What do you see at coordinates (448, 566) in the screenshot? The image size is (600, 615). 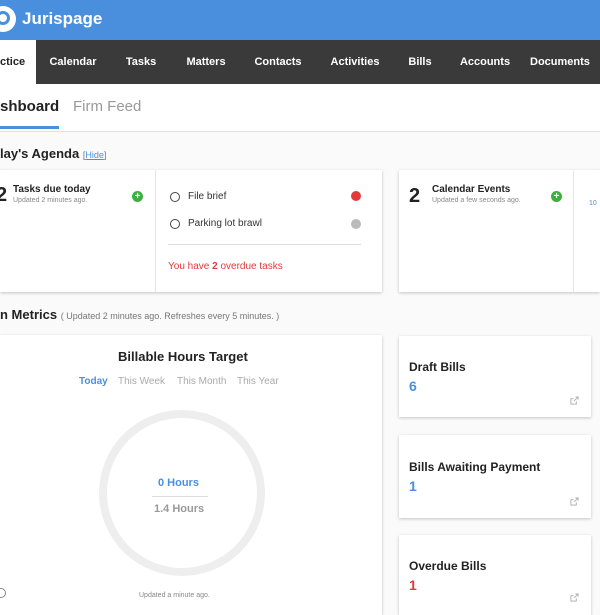 I see `bill-card-title: Overdue Bills` at bounding box center [448, 566].